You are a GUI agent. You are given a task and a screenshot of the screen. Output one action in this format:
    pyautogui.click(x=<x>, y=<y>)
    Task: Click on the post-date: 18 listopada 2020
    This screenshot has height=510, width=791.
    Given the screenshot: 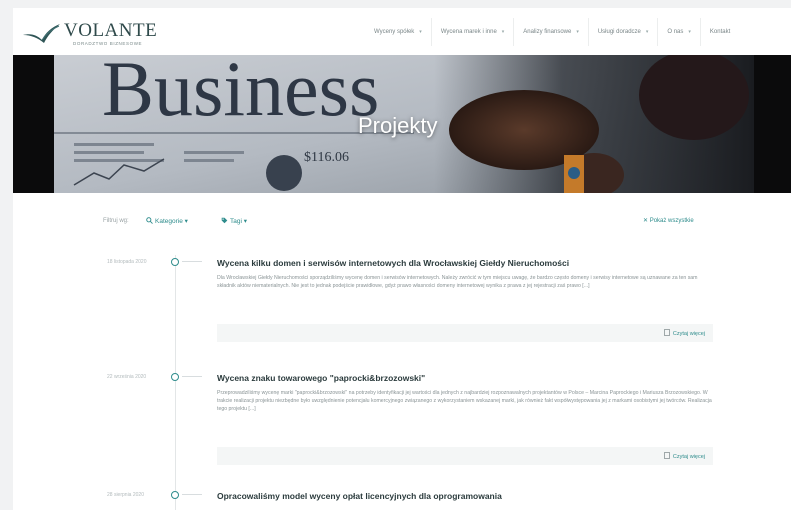 What is the action you would take?
    pyautogui.click(x=127, y=262)
    